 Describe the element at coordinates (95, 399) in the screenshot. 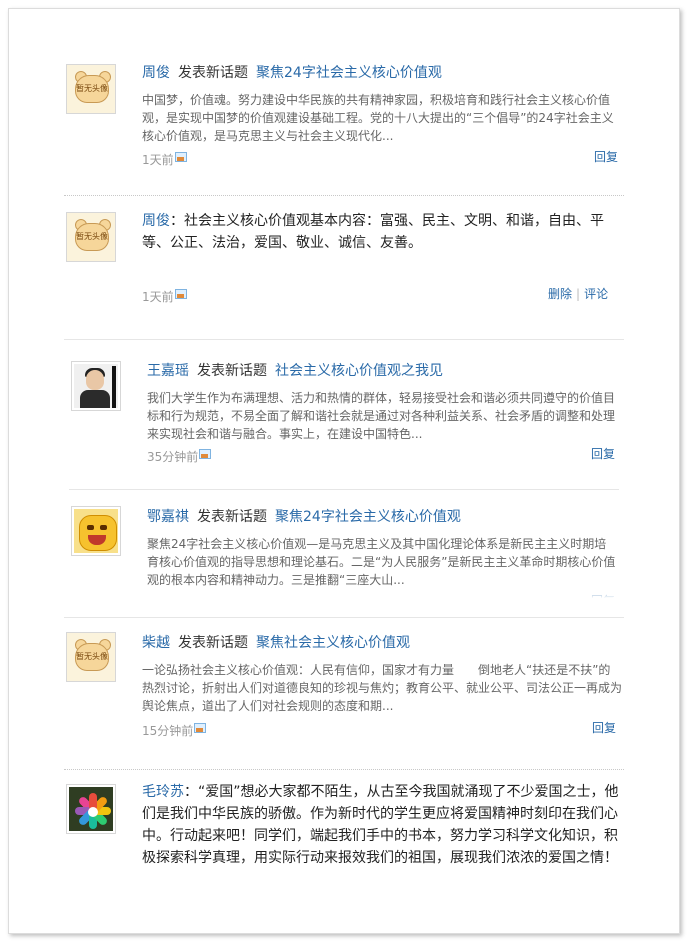

I see `portrait-body` at that location.